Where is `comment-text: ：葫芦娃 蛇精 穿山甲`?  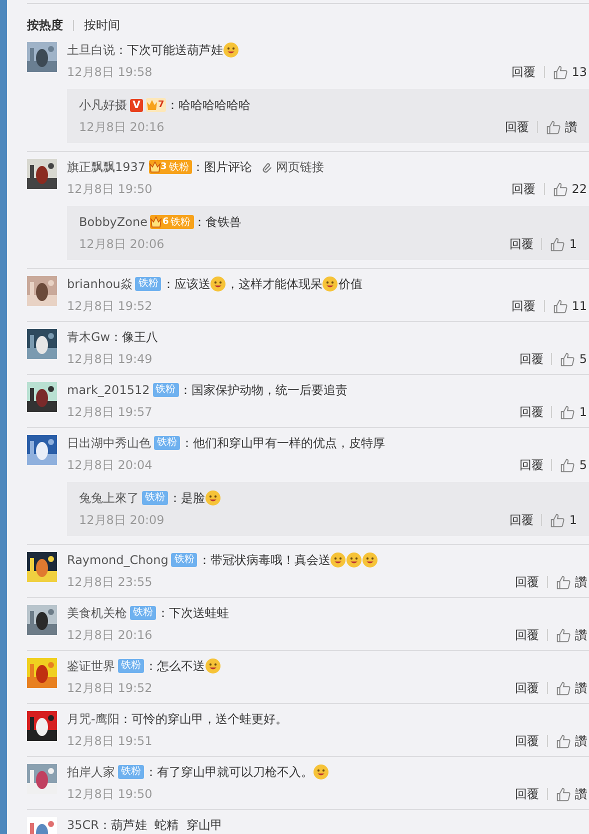
comment-text: ：葫芦娃 蛇精 穿山甲 is located at coordinates (160, 825).